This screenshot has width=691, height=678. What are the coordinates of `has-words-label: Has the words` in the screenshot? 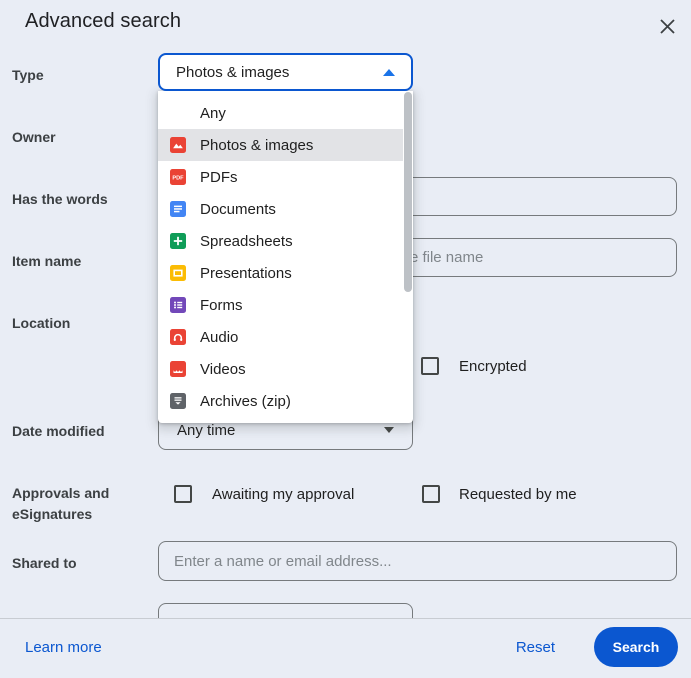 It's located at (60, 199).